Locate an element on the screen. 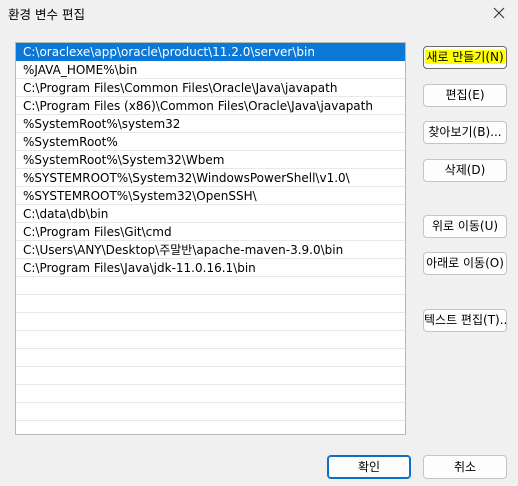 This screenshot has width=518, height=486. path-list-item: C:\Program Files\Java\jdk-11.0.16.1\bin is located at coordinates (210, 268).